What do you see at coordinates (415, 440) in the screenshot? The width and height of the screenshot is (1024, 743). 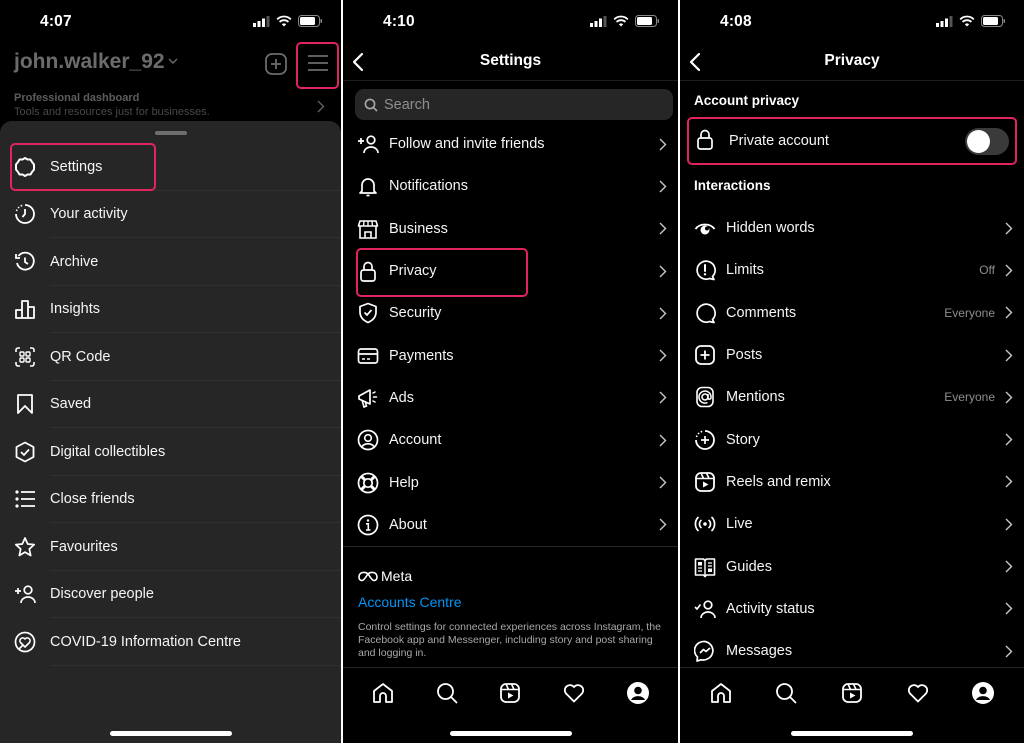 I see `settings-item-label: Account` at bounding box center [415, 440].